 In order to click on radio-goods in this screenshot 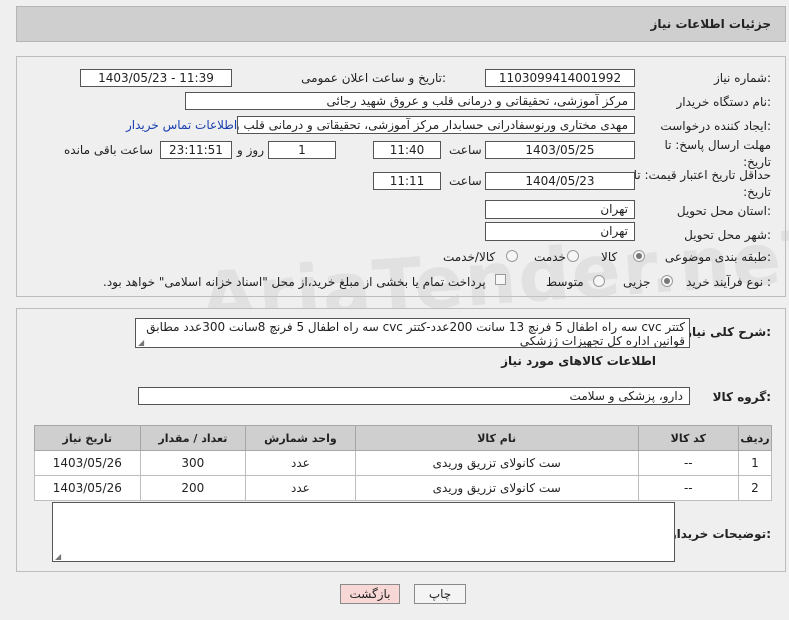, I will do `click(639, 256)`.